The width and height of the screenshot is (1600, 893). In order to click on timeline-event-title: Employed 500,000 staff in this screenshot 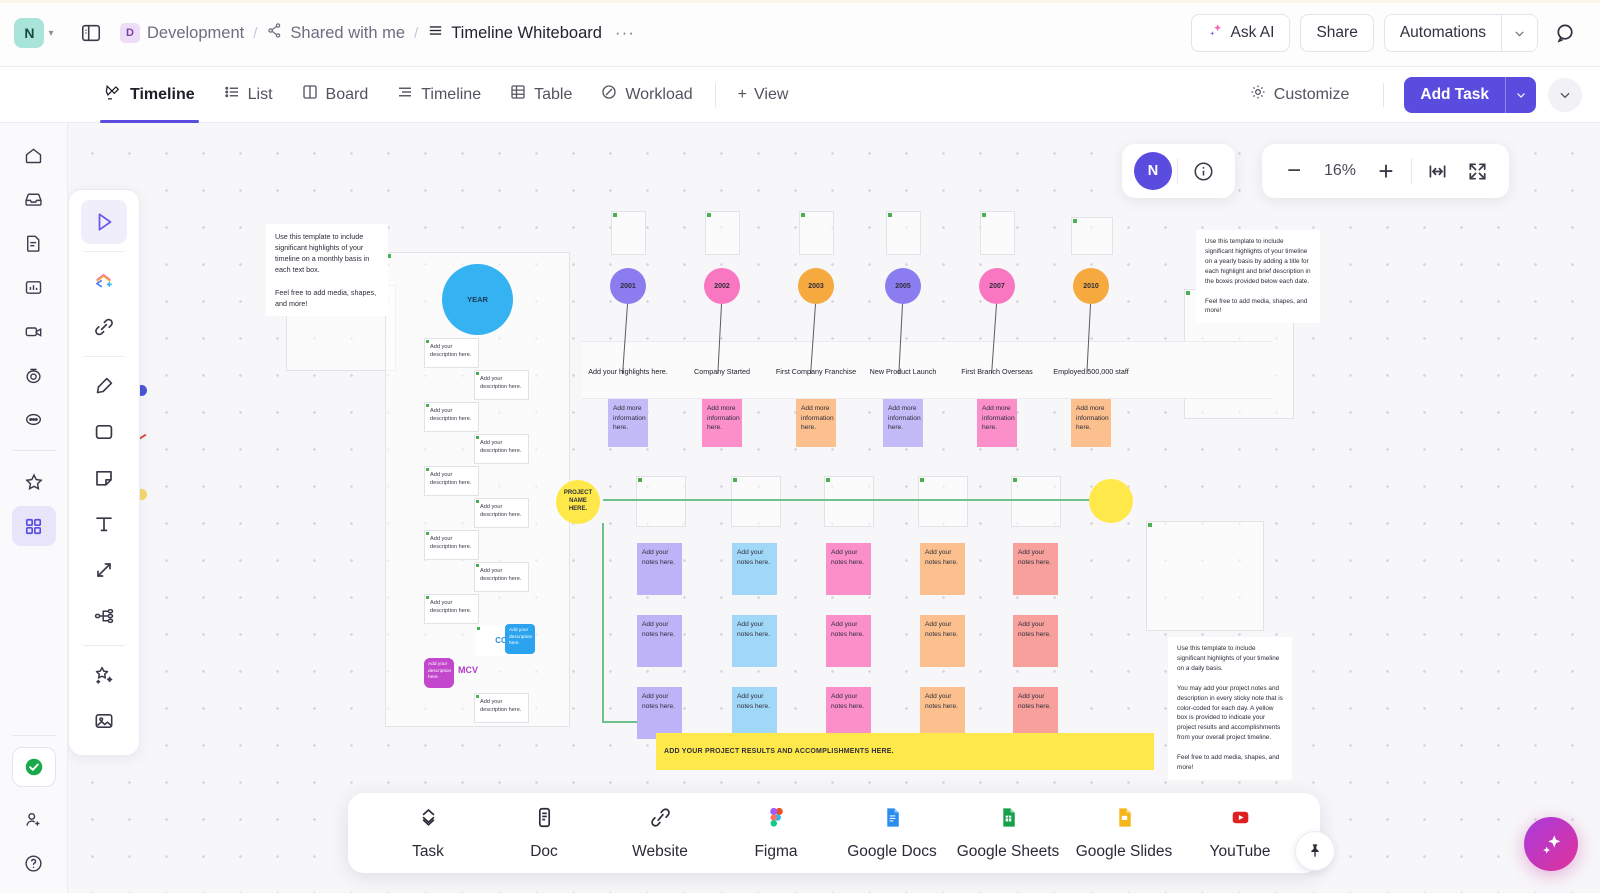, I will do `click(1091, 371)`.